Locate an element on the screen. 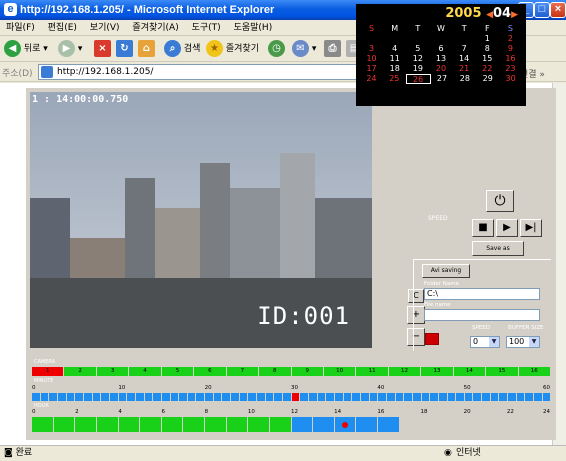 The image size is (566, 461). calendar-day: 17 is located at coordinates (371, 69).